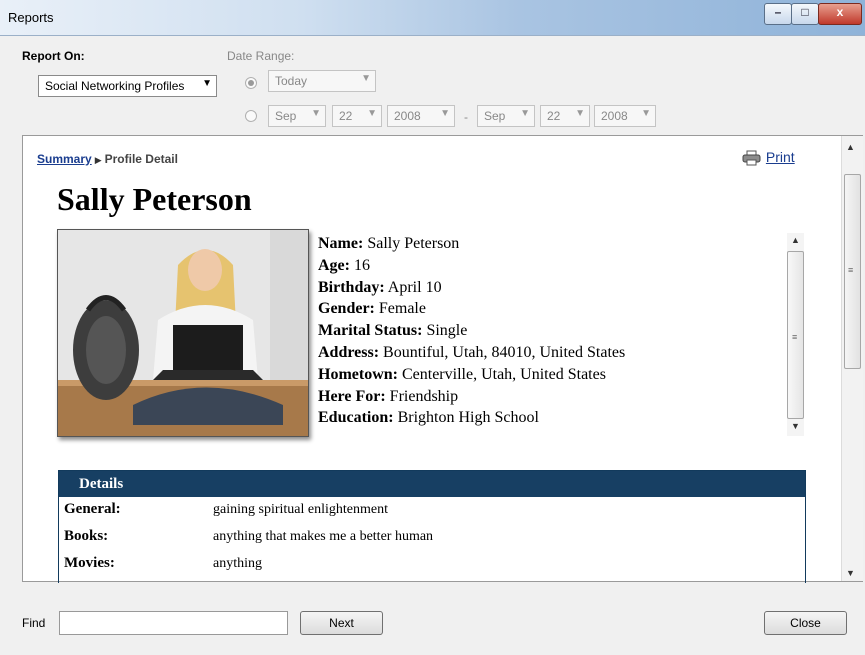 The width and height of the screenshot is (865, 655). What do you see at coordinates (413, 243) in the screenshot?
I see `field-value: Sally Peterson` at bounding box center [413, 243].